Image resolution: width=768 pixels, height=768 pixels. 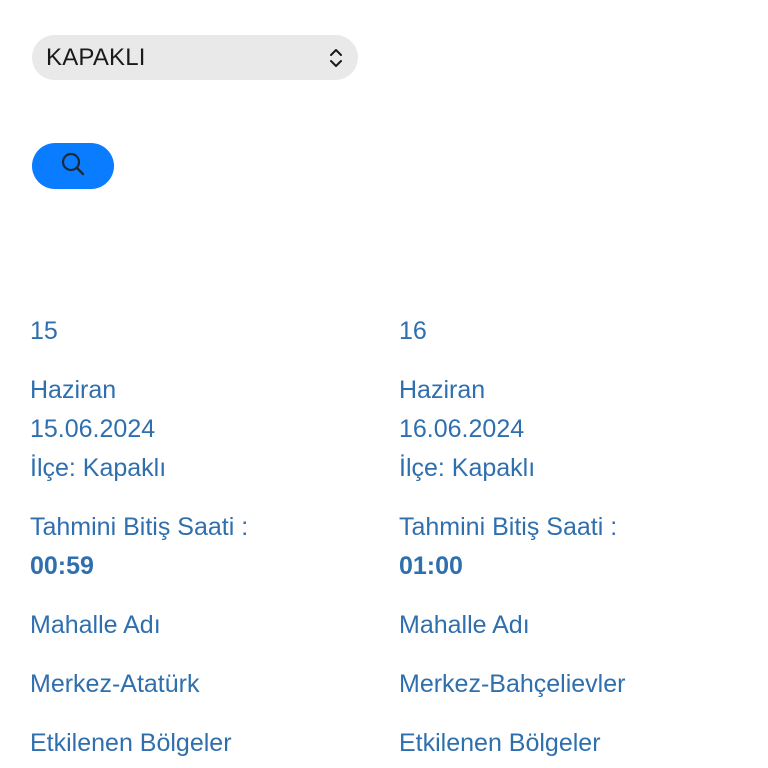 What do you see at coordinates (93, 429) in the screenshot?
I see `outage-date: 15.06.2024` at bounding box center [93, 429].